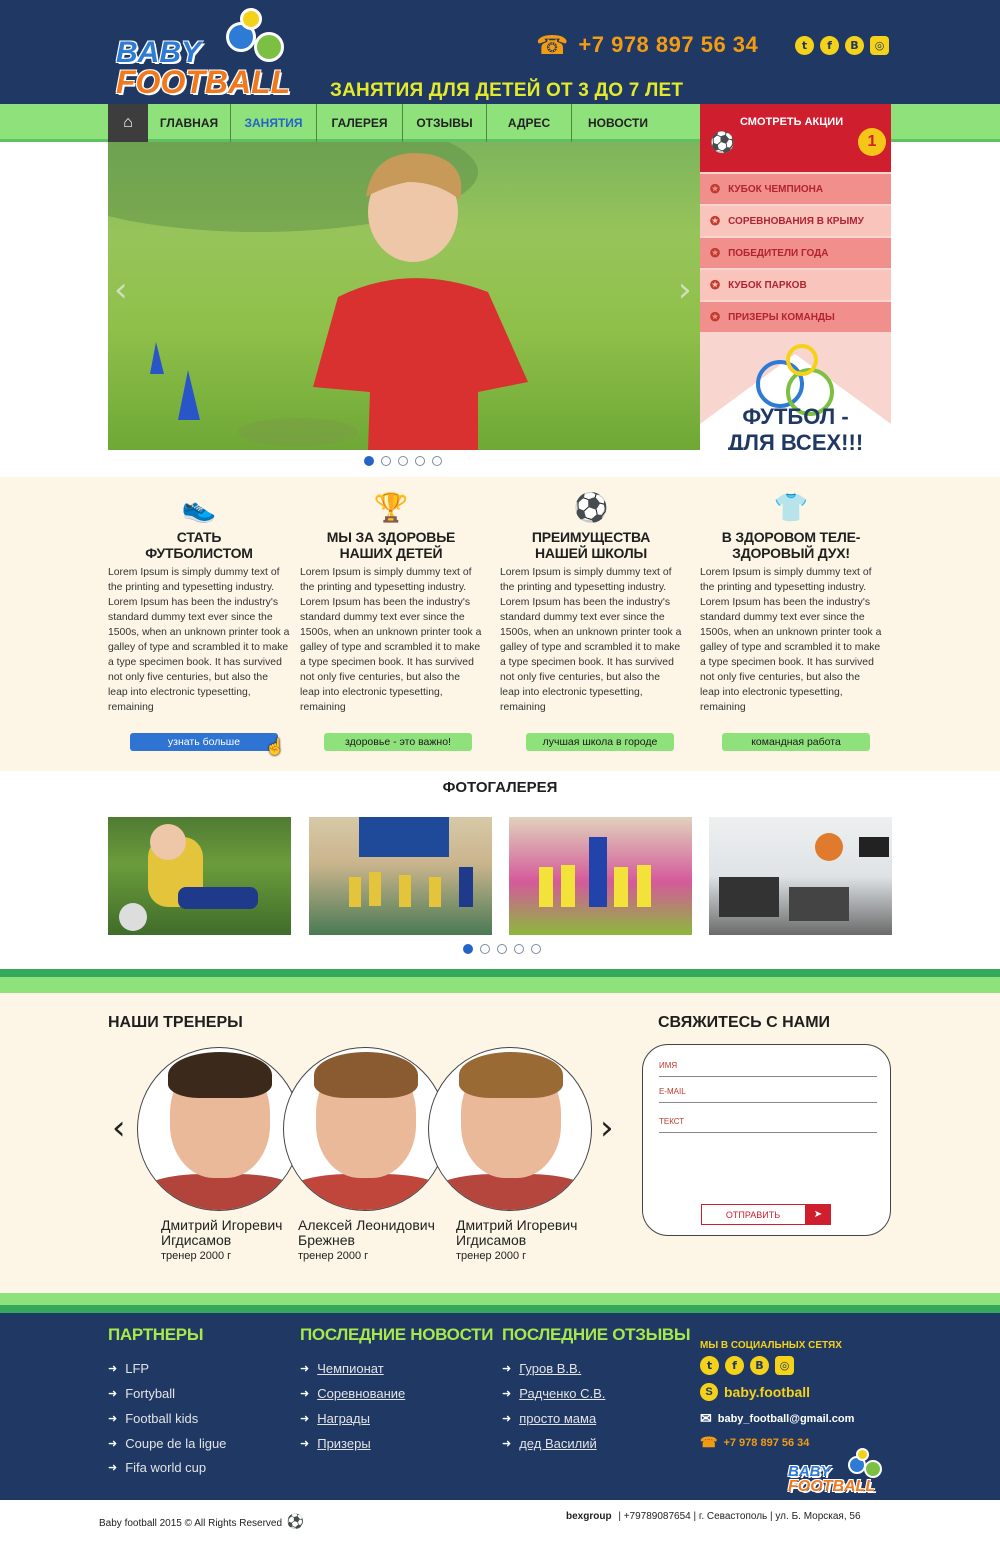  Describe the element at coordinates (541, 1368) in the screenshot. I see `review-link: ➜ Гуров В.В.` at that location.